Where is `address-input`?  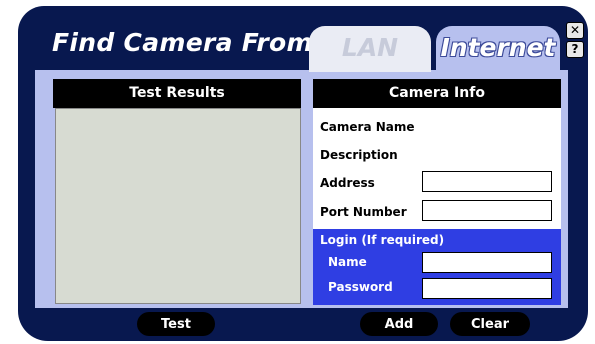 address-input is located at coordinates (487, 181).